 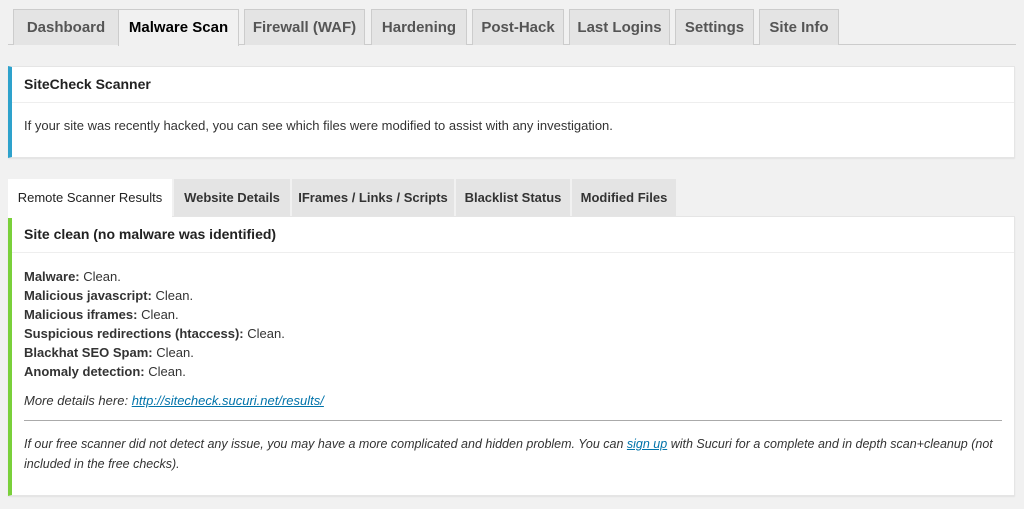 I want to click on tab-post-hack: Post-Hack, so click(x=518, y=27).